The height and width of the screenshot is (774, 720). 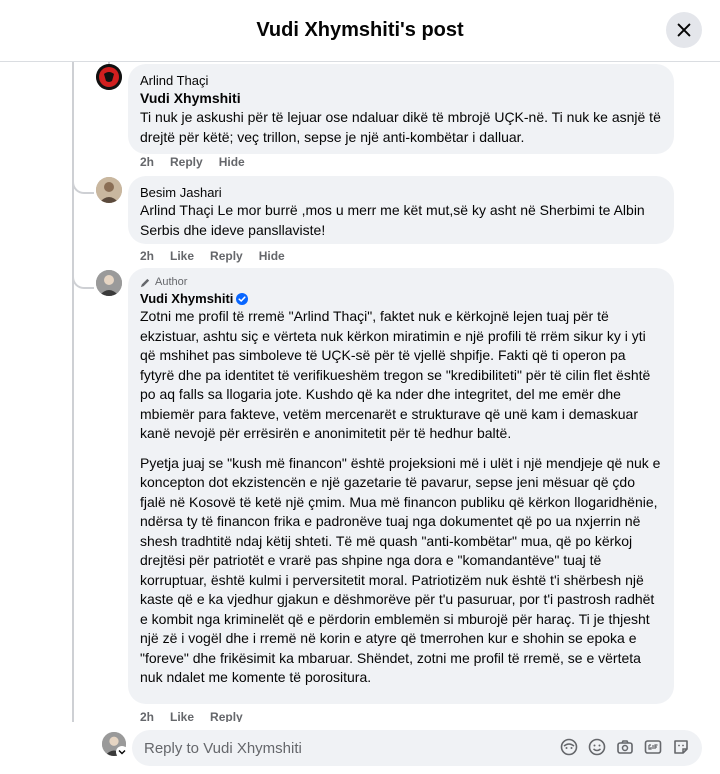 What do you see at coordinates (401, 282) in the screenshot?
I see `author-badge: Author` at bounding box center [401, 282].